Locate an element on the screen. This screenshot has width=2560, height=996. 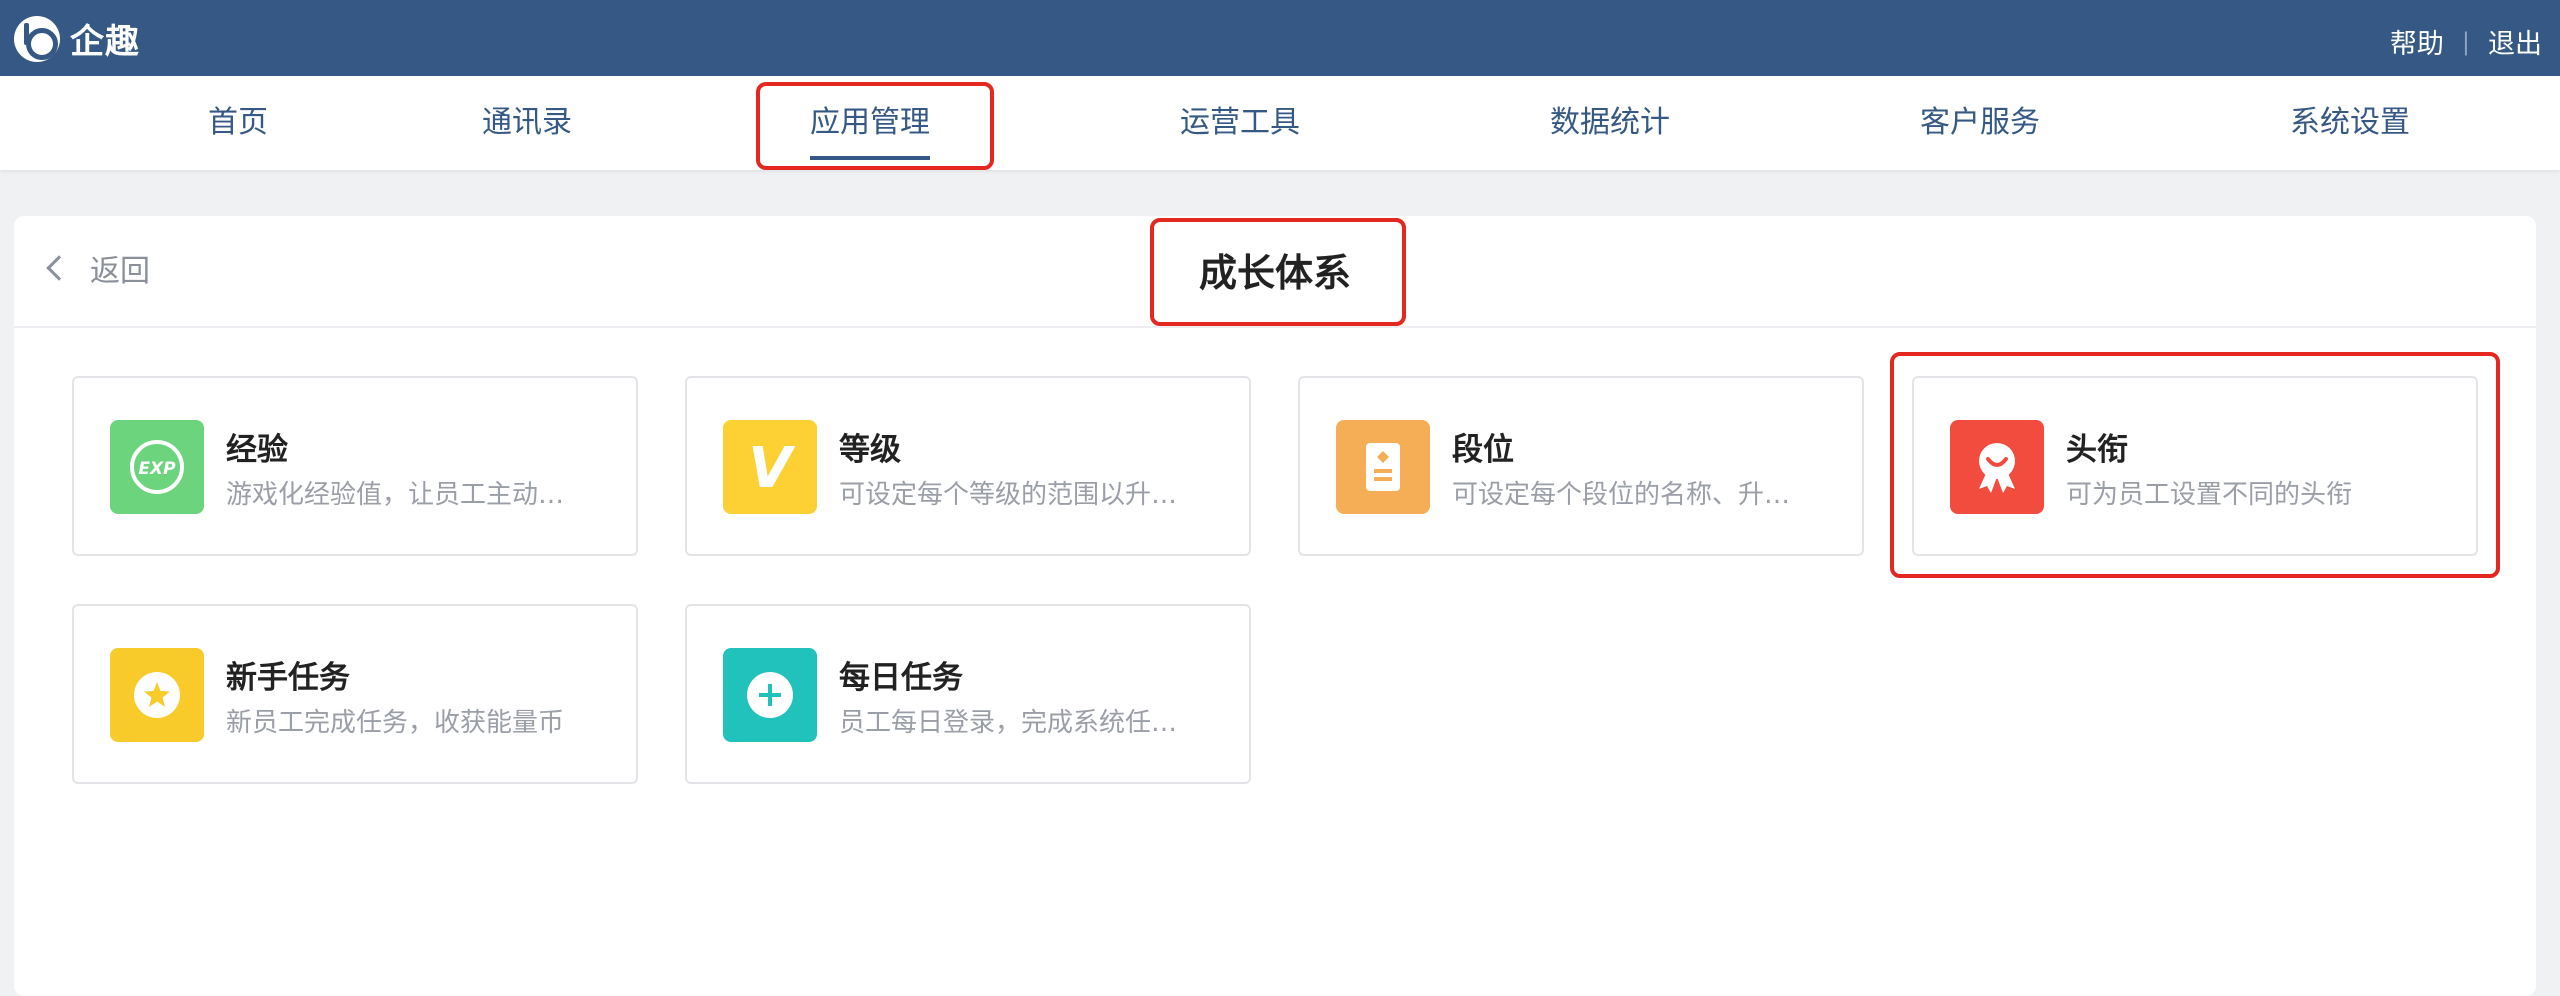
level-v-icon: V is located at coordinates (770, 467).